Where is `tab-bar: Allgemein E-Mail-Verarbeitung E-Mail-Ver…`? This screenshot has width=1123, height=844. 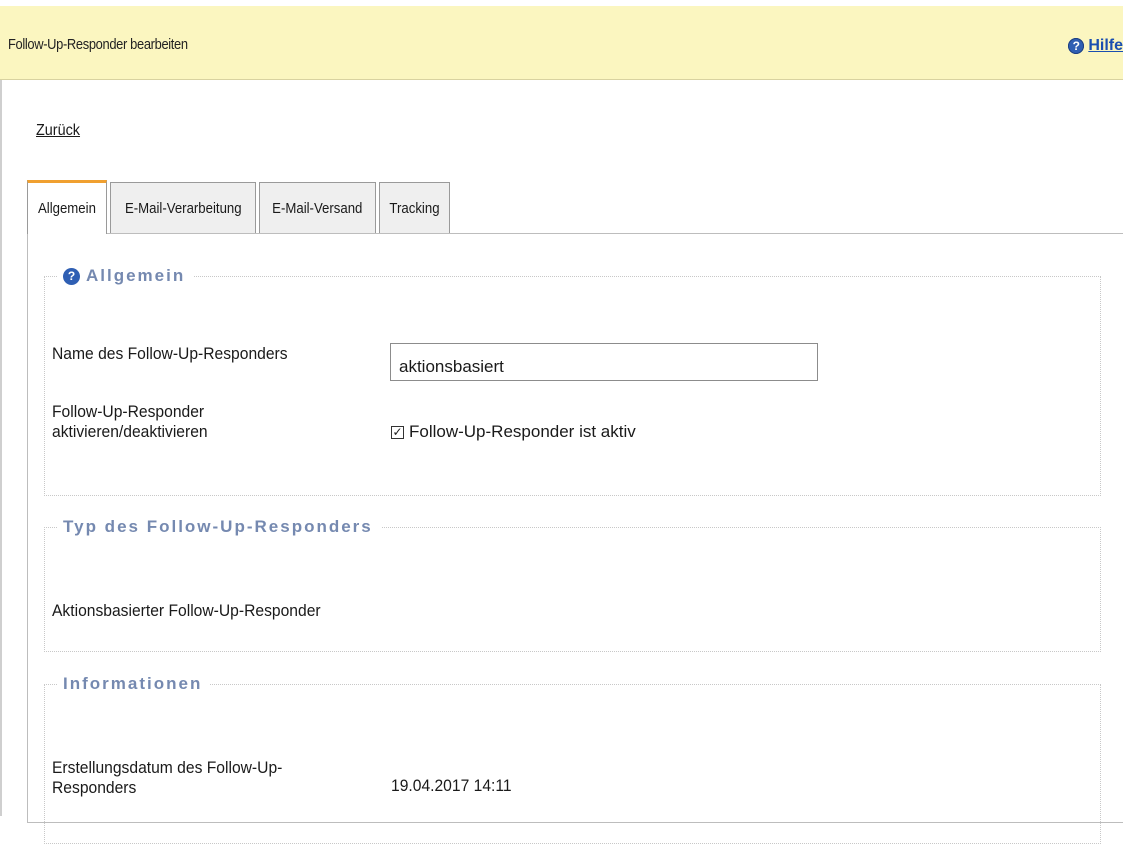 tab-bar: Allgemein E-Mail-Verarbeitung E-Mail-Ver… is located at coordinates (240, 207).